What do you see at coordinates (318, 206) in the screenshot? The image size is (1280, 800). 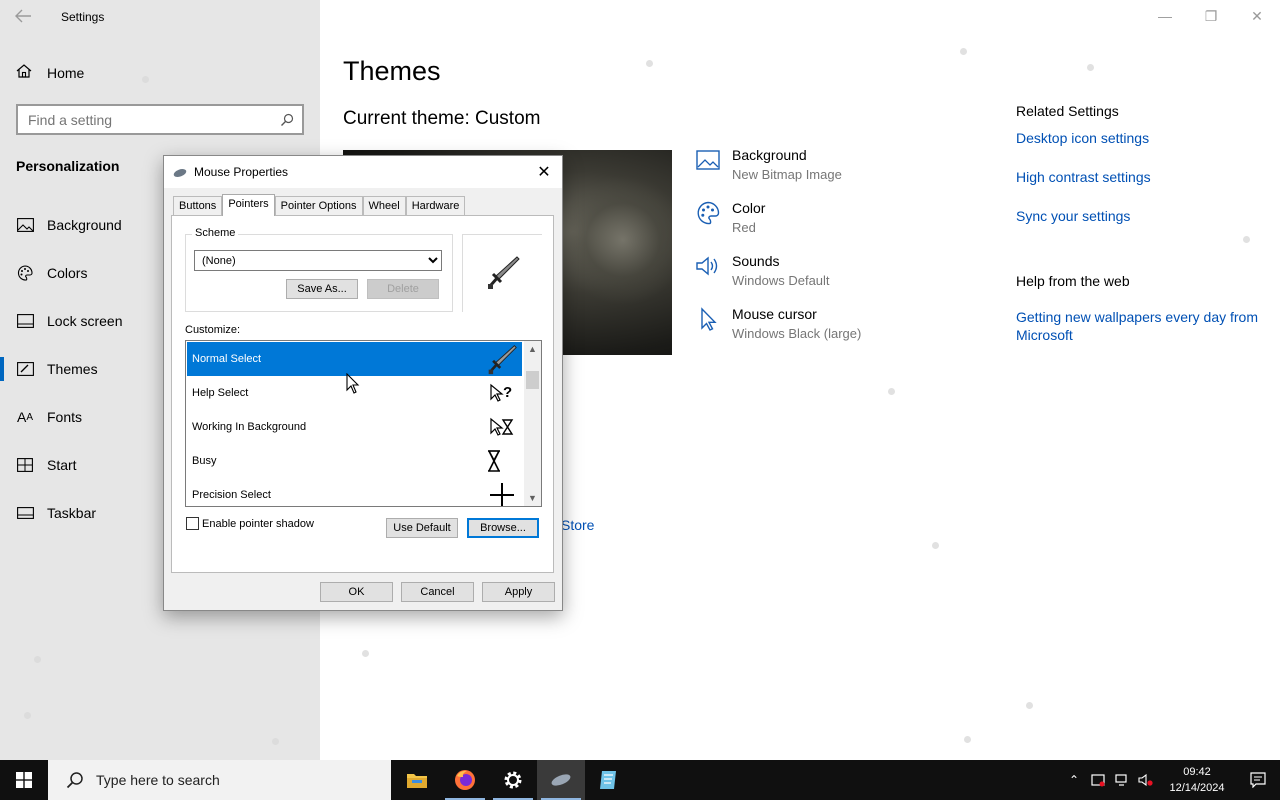 I see `tab-pointer-options: Pointer Options` at bounding box center [318, 206].